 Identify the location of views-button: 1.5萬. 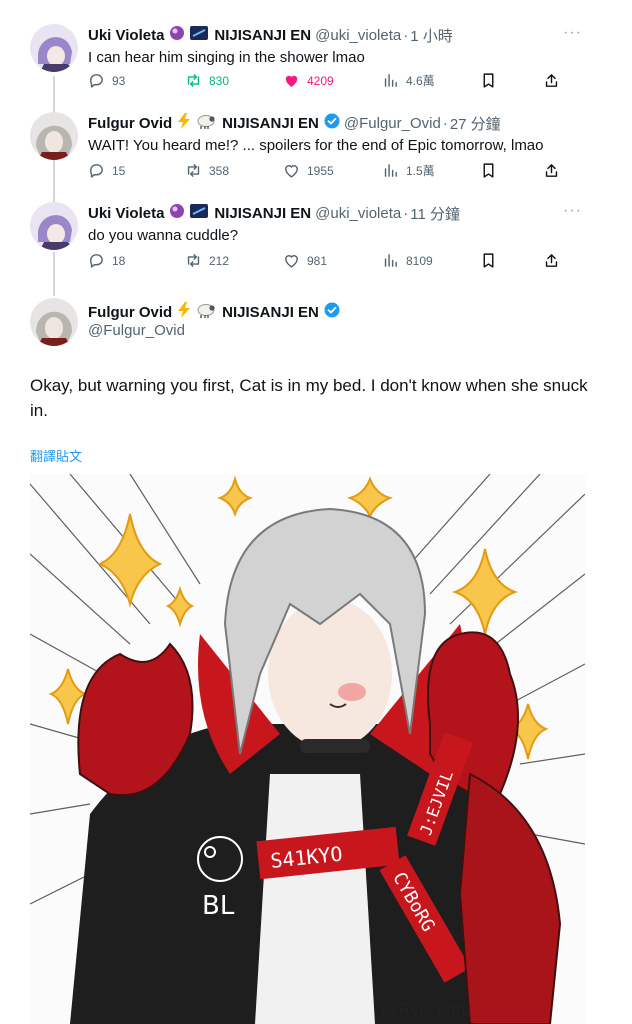
(408, 170).